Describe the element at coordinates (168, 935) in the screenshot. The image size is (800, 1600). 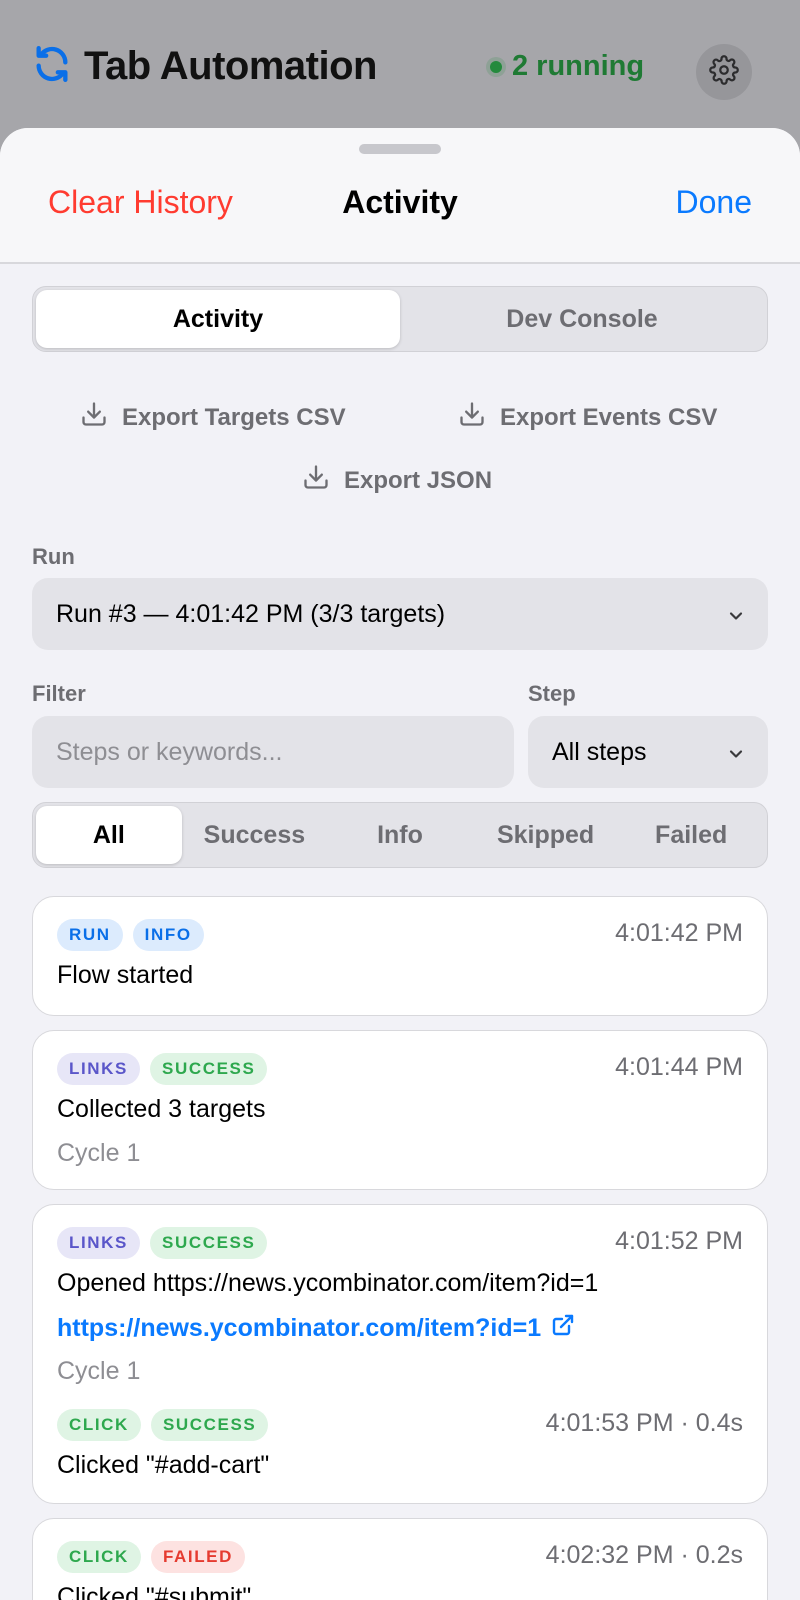
I see `event-tag: INFO` at that location.